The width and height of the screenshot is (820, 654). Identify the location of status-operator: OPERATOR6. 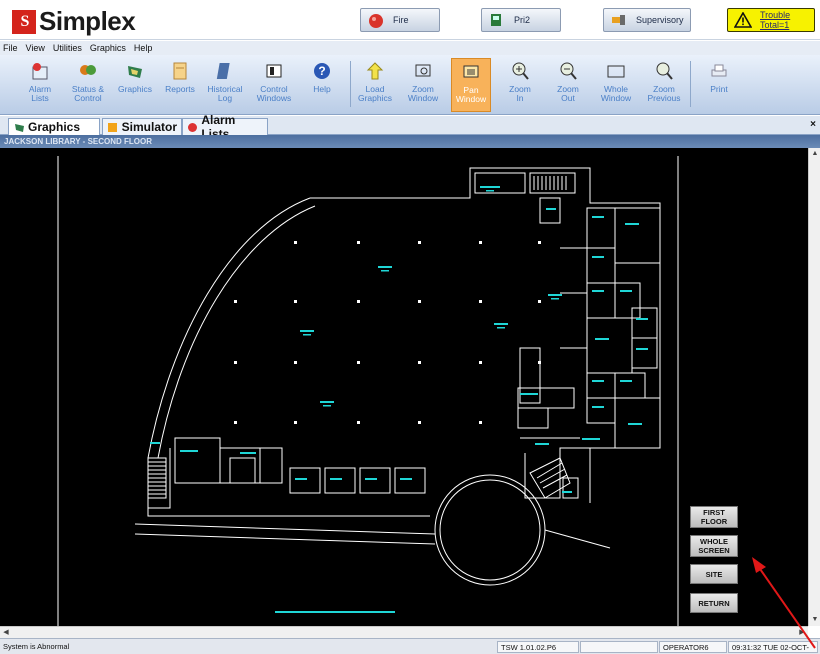
(693, 647).